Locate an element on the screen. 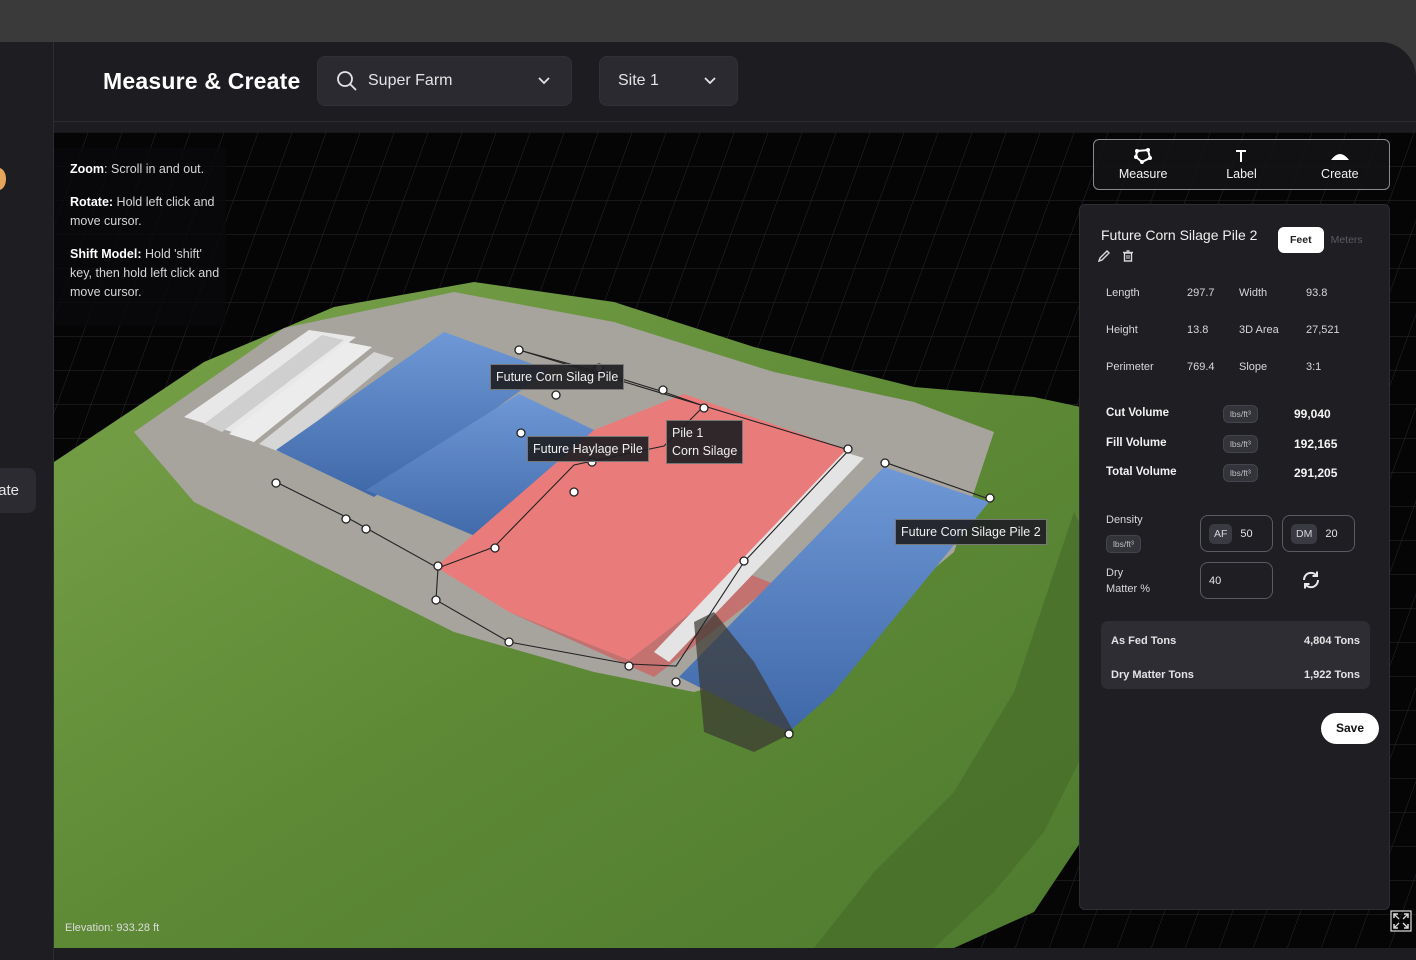 The width and height of the screenshot is (1416, 960). volume-value: 99,040 is located at coordinates (1312, 414).